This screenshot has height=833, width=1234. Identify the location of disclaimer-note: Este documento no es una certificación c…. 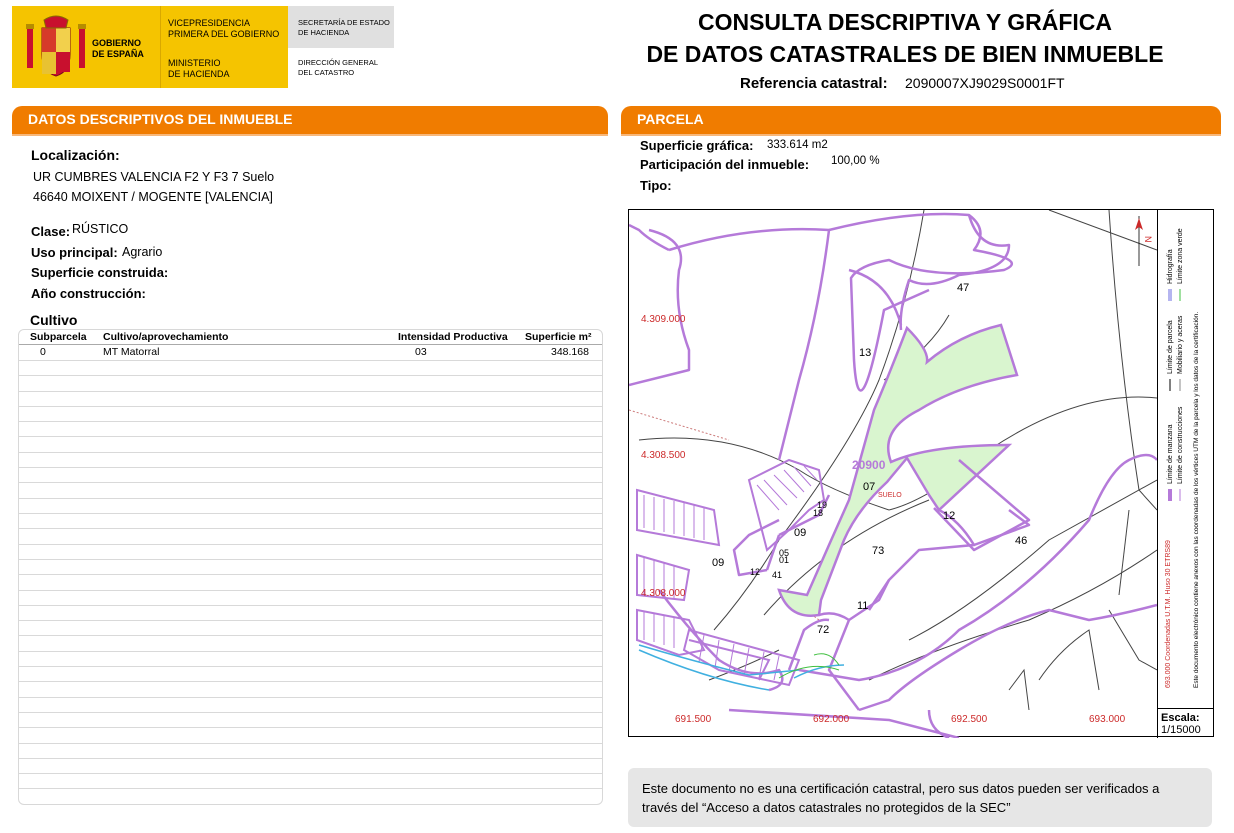
(920, 797).